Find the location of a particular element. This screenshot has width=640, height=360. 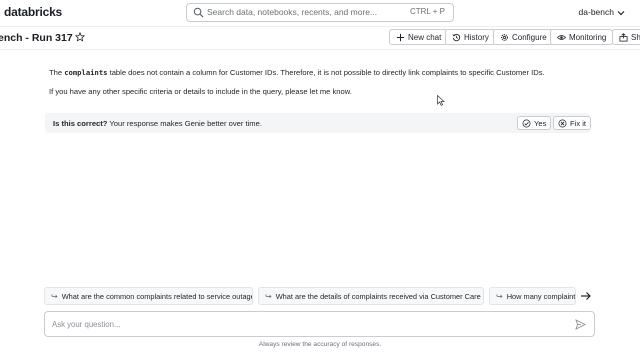

history-label: History is located at coordinates (476, 37).